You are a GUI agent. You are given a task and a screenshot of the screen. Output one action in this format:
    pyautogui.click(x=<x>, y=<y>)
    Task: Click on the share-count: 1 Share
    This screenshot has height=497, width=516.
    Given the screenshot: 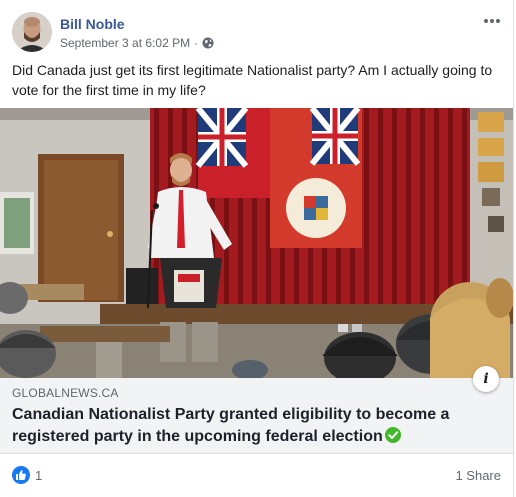 What is the action you would take?
    pyautogui.click(x=478, y=475)
    